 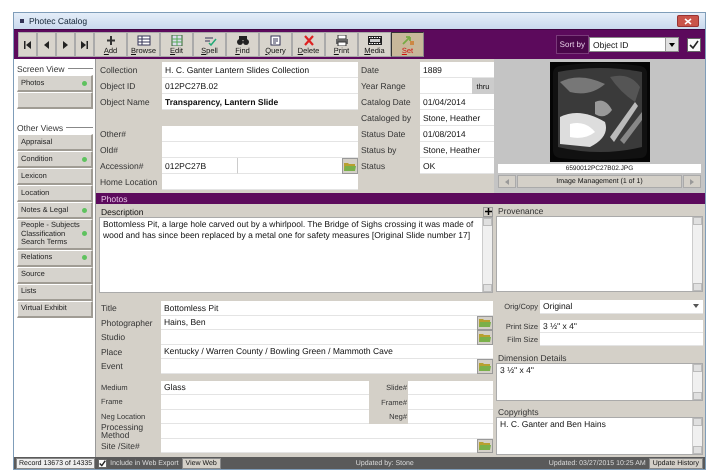 What do you see at coordinates (457, 102) in the screenshot?
I see `input-field: 01/04/2014` at bounding box center [457, 102].